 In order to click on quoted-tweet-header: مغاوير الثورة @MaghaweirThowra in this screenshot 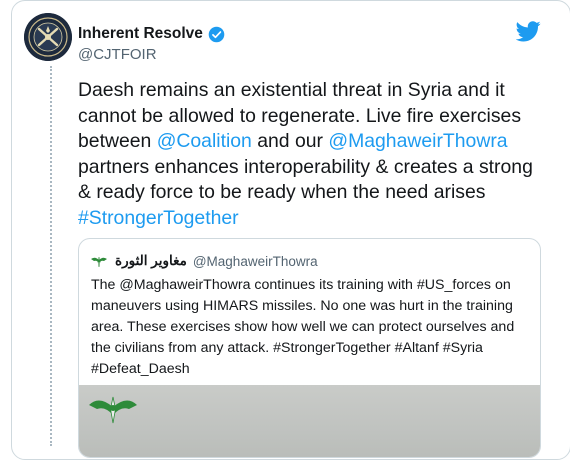, I will do `click(203, 261)`.